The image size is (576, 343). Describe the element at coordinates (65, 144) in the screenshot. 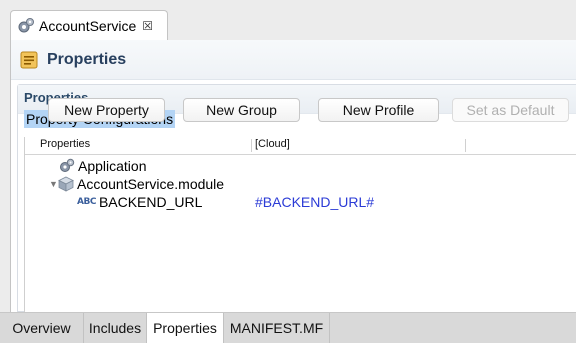

I see `column-header-properties: Properties` at that location.